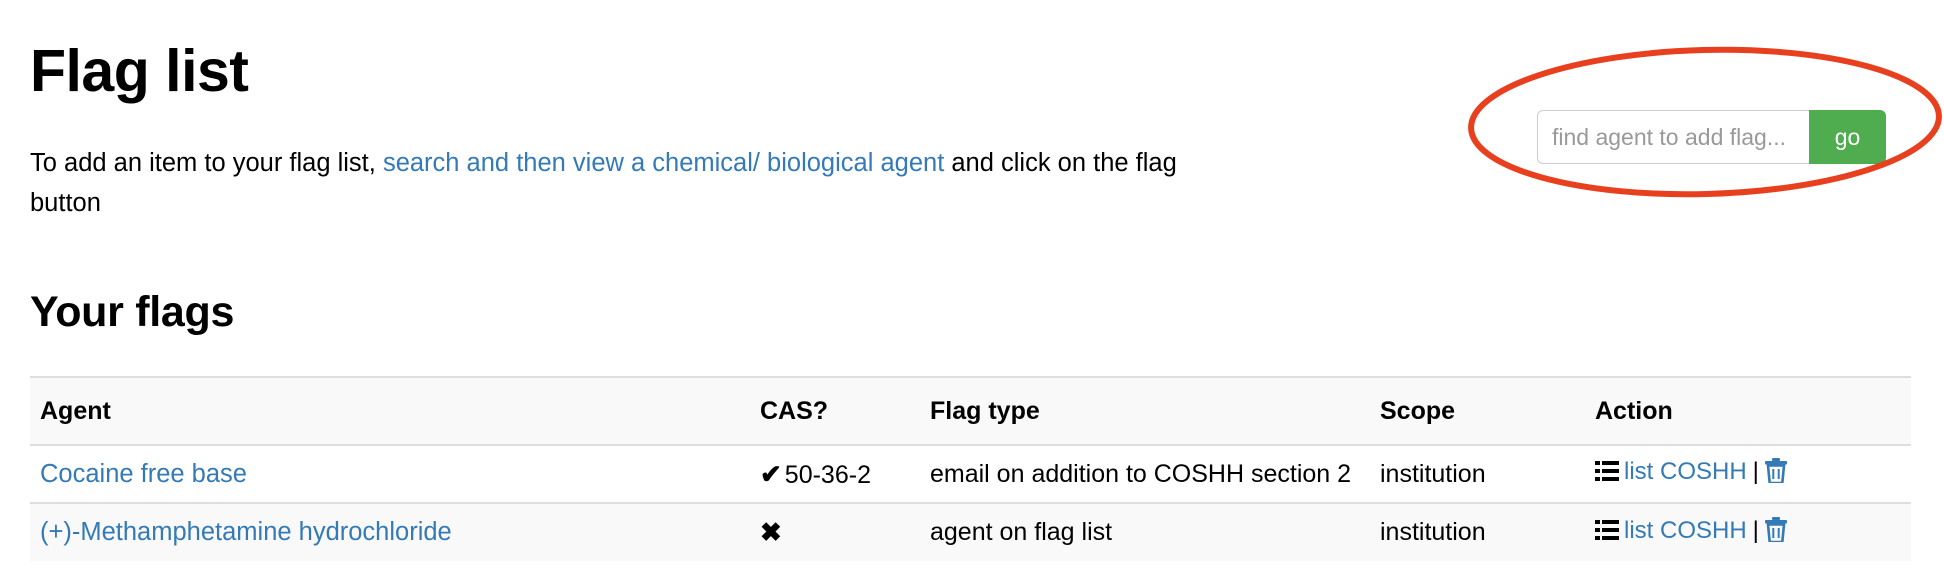  What do you see at coordinates (835, 531) in the screenshot?
I see `cell-cas: ✖` at bounding box center [835, 531].